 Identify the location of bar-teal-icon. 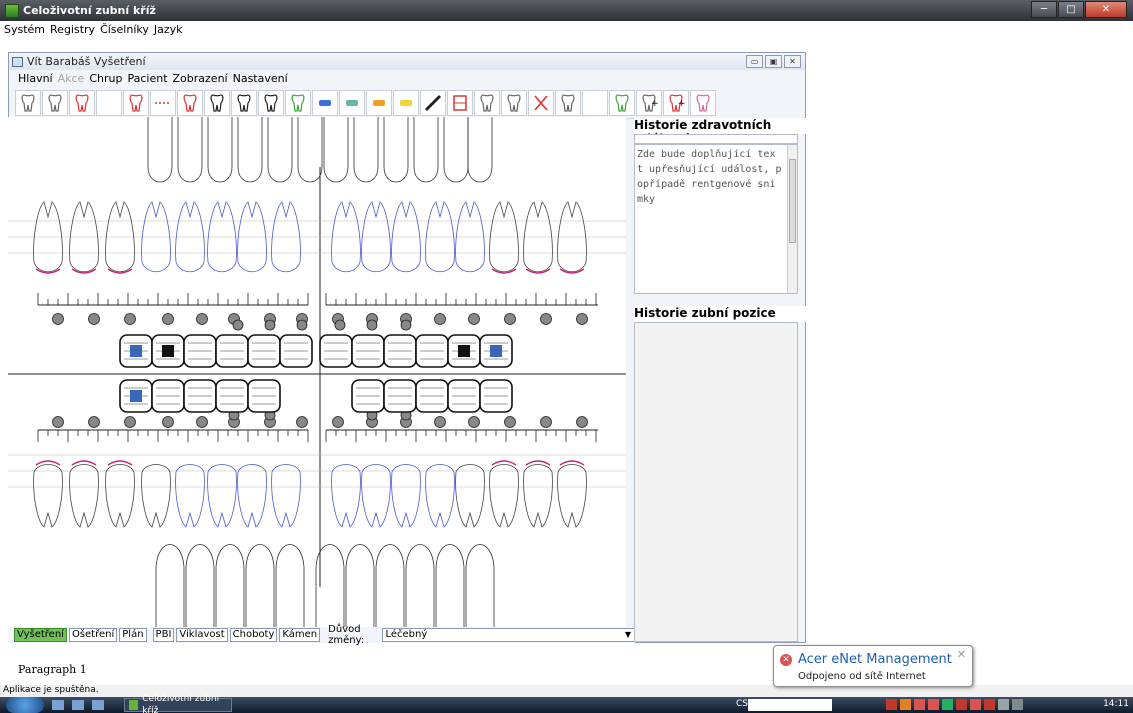
(352, 102).